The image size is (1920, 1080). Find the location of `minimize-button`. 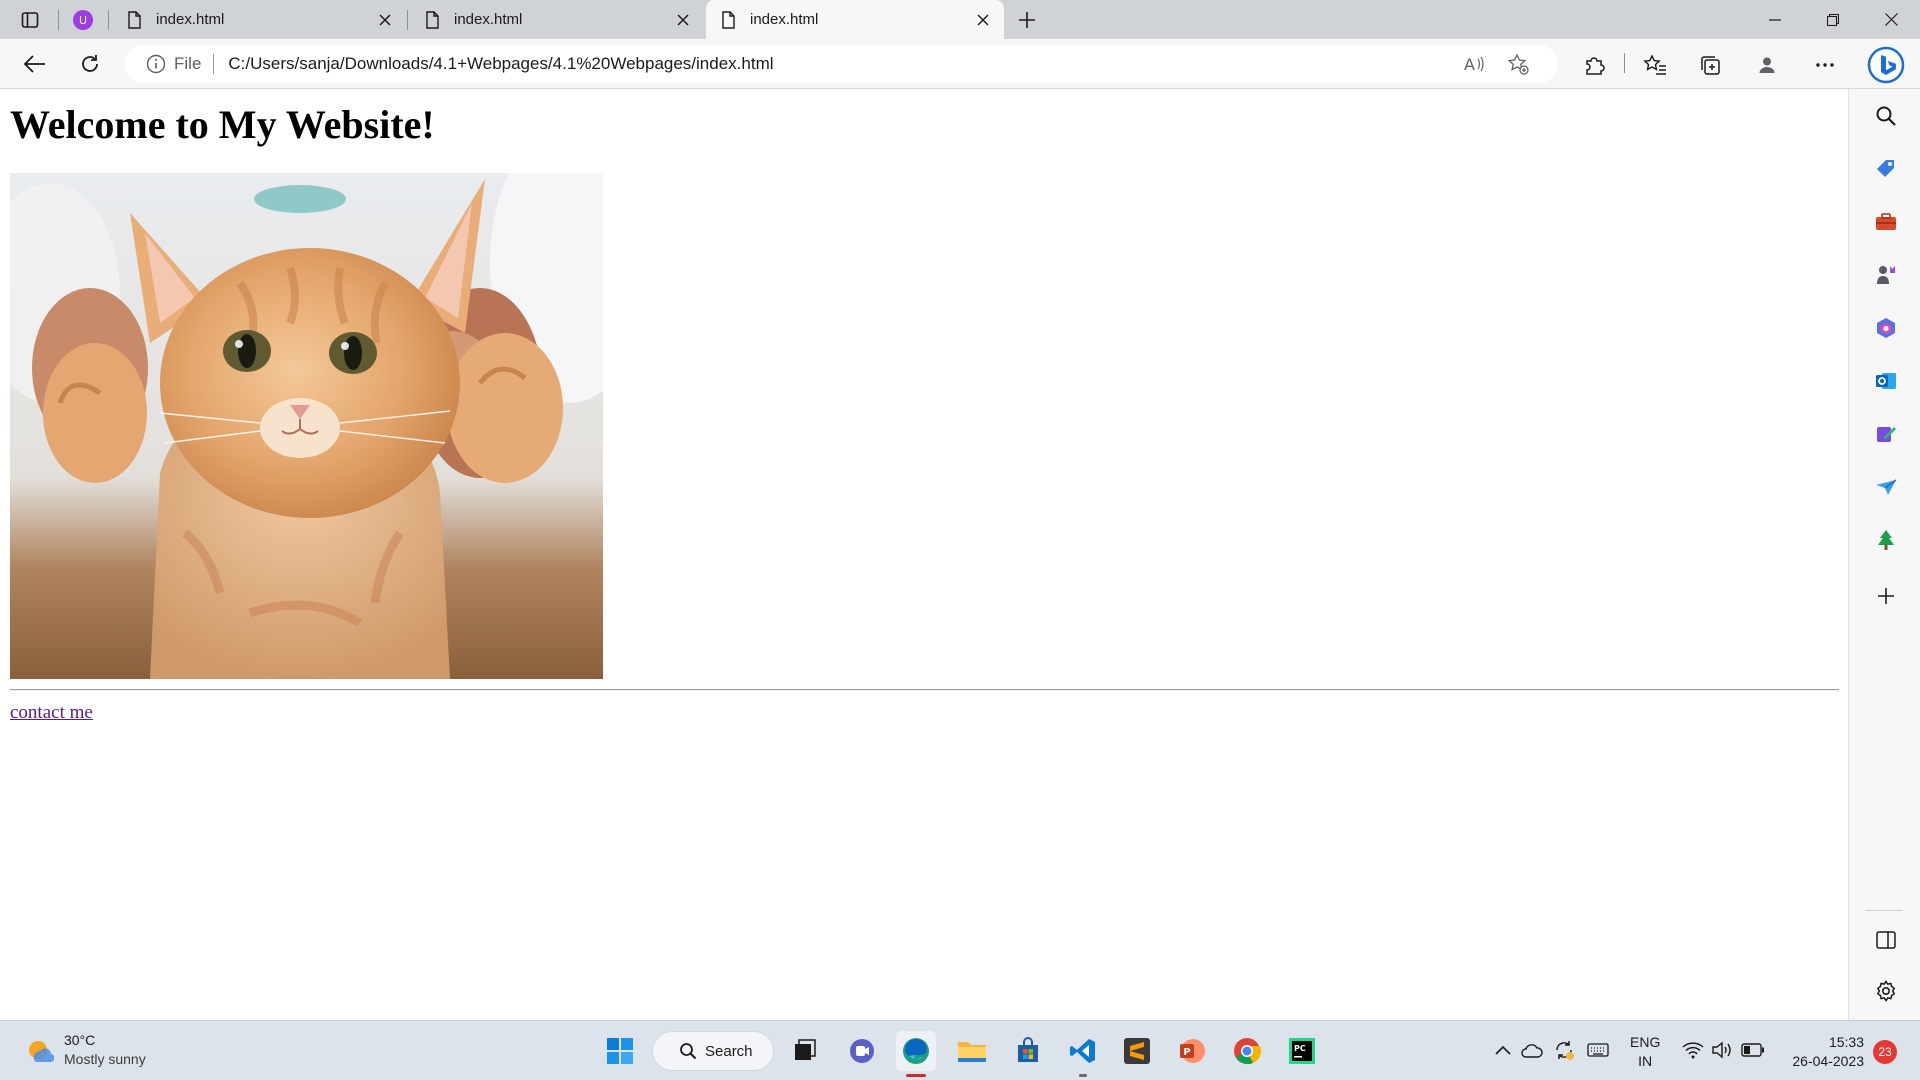

minimize-button is located at coordinates (1775, 19).